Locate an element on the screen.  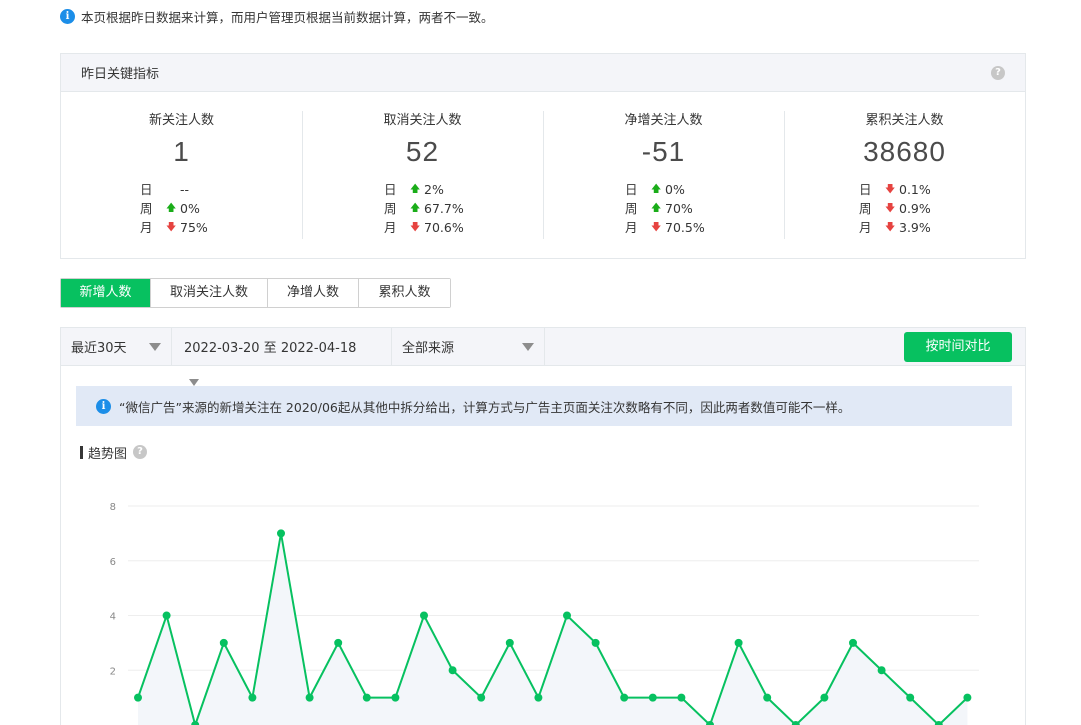
kpi-header: 昨日关键指标 ? is located at coordinates (543, 73).